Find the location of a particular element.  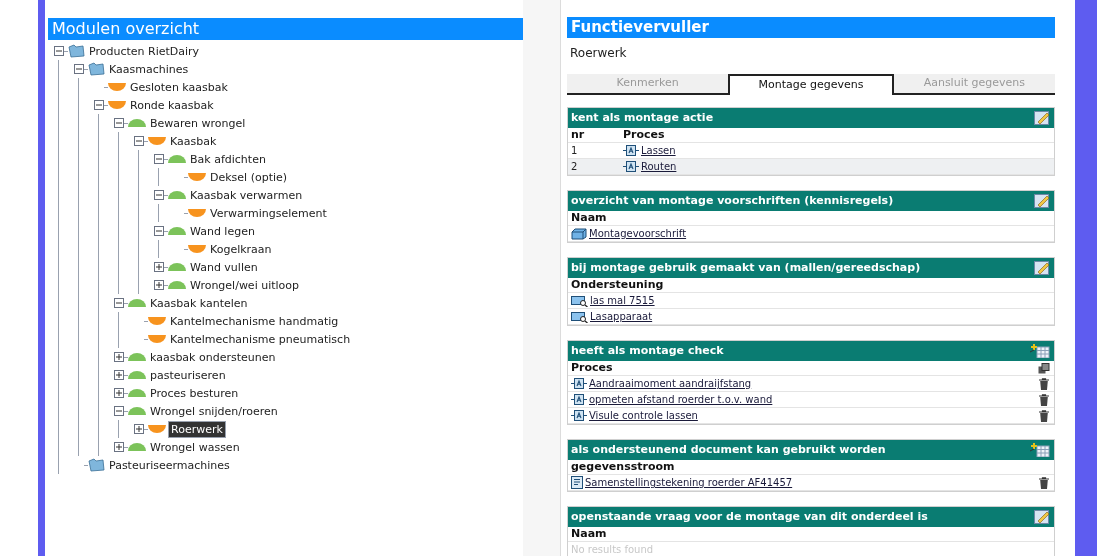

document-icon is located at coordinates (577, 482).